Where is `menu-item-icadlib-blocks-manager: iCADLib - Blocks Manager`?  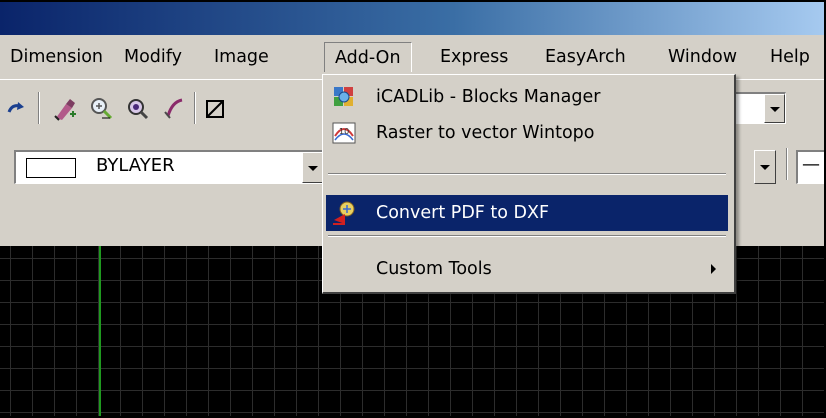 menu-item-icadlib-blocks-manager: iCADLib - Blocks Manager is located at coordinates (527, 97).